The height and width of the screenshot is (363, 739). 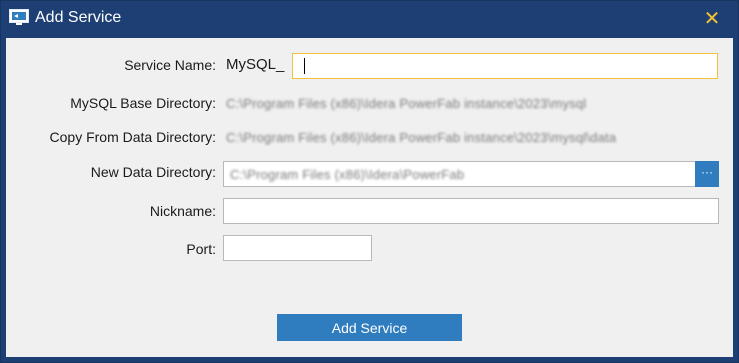 What do you see at coordinates (297, 248) in the screenshot?
I see `port-input` at bounding box center [297, 248].